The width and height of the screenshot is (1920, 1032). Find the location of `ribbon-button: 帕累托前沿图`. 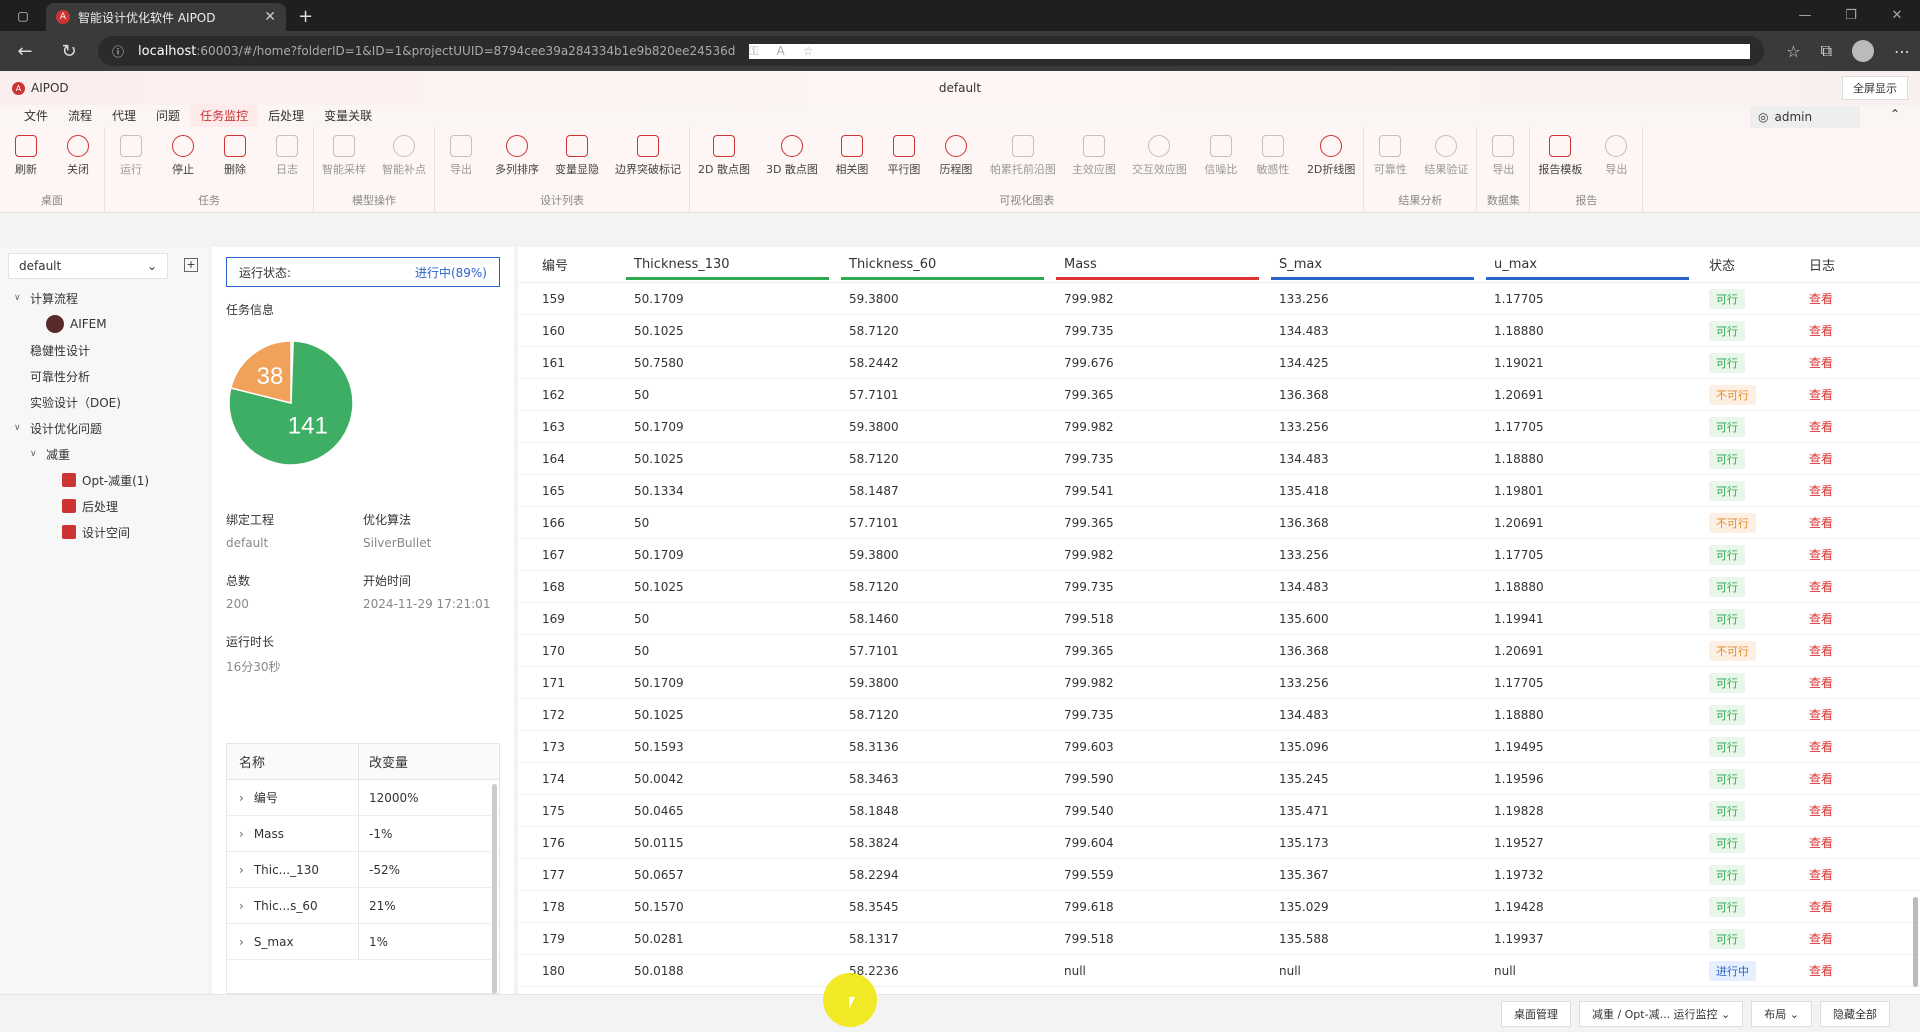

ribbon-button: 帕累托前沿图 is located at coordinates (1023, 163).